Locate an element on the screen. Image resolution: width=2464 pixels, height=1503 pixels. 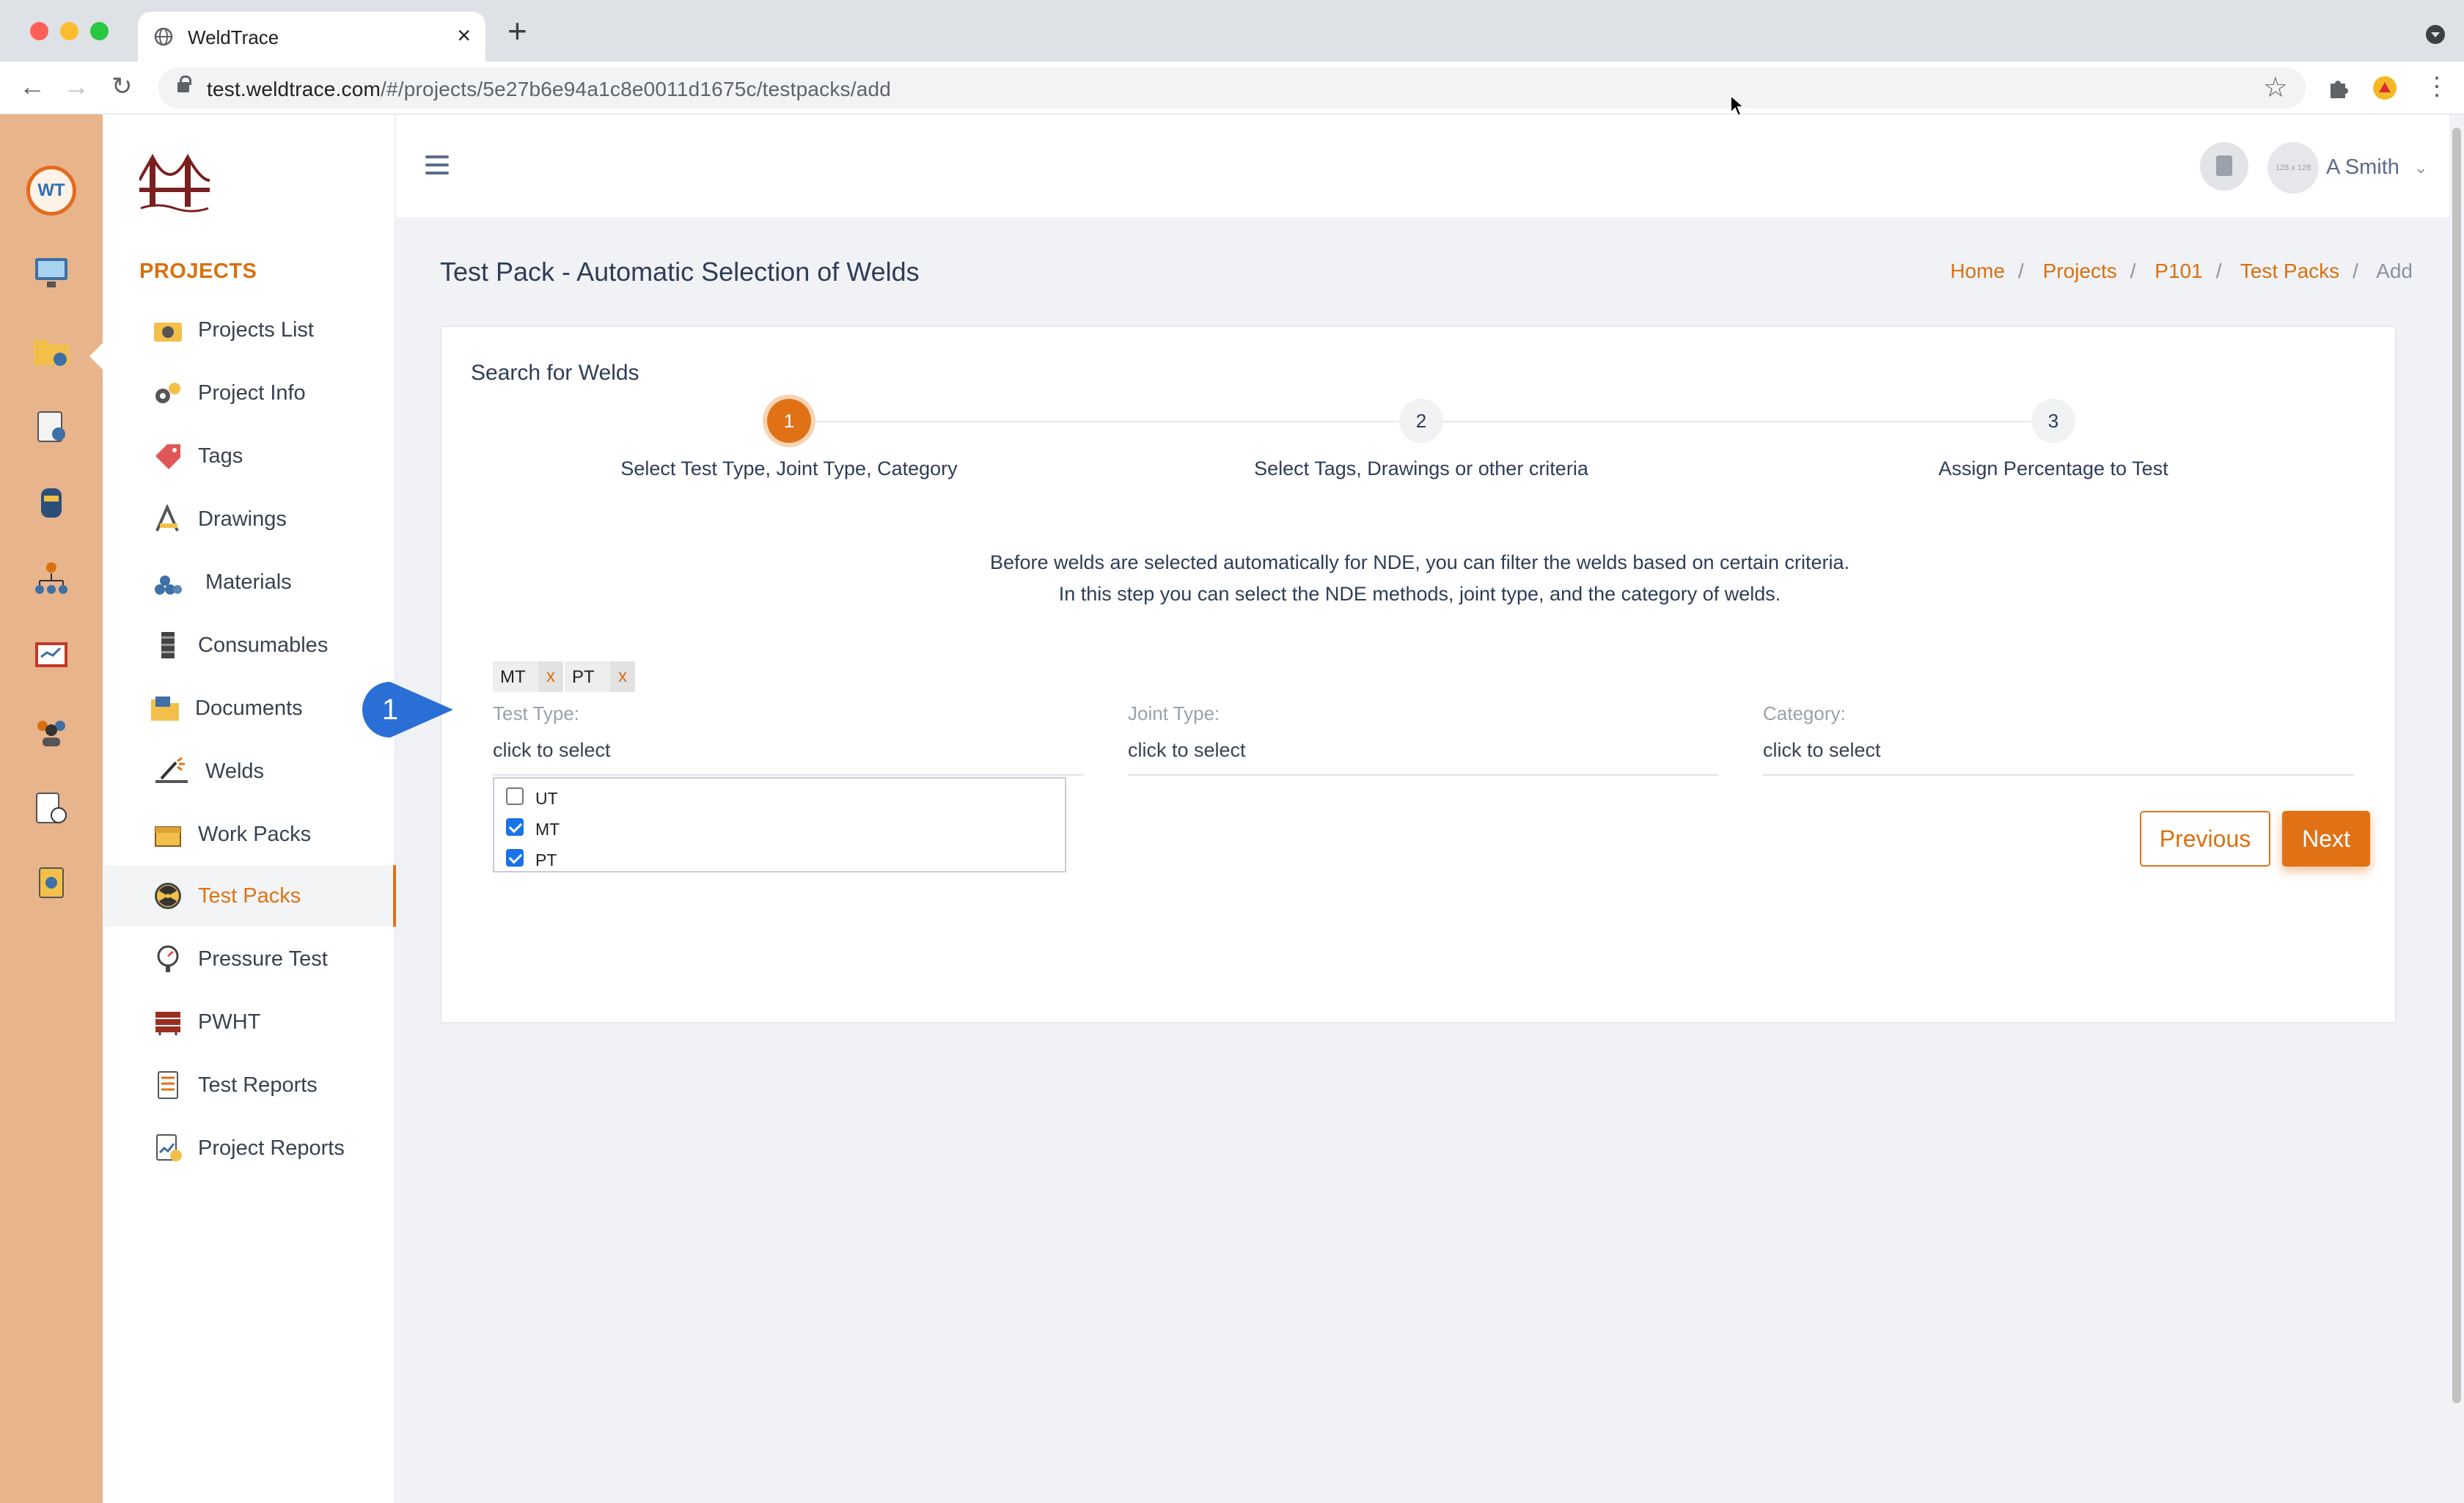
sidebar-item-label: Test Packs is located at coordinates (249, 896).